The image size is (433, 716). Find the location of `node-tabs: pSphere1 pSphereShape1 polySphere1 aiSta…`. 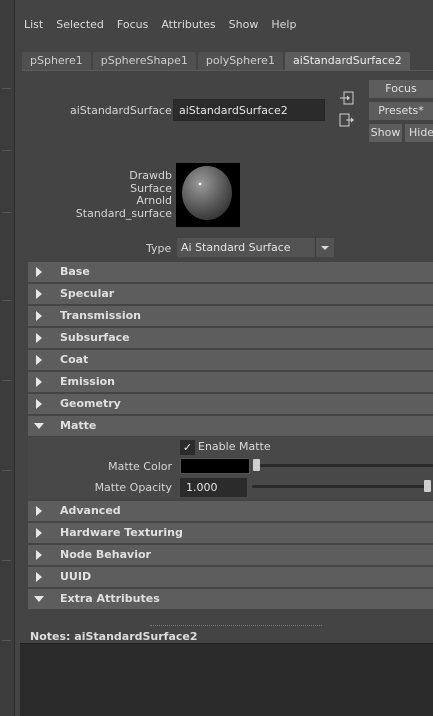

node-tabs: pSphere1 pSphereShape1 polySphere1 aiSta… is located at coordinates (227, 61).